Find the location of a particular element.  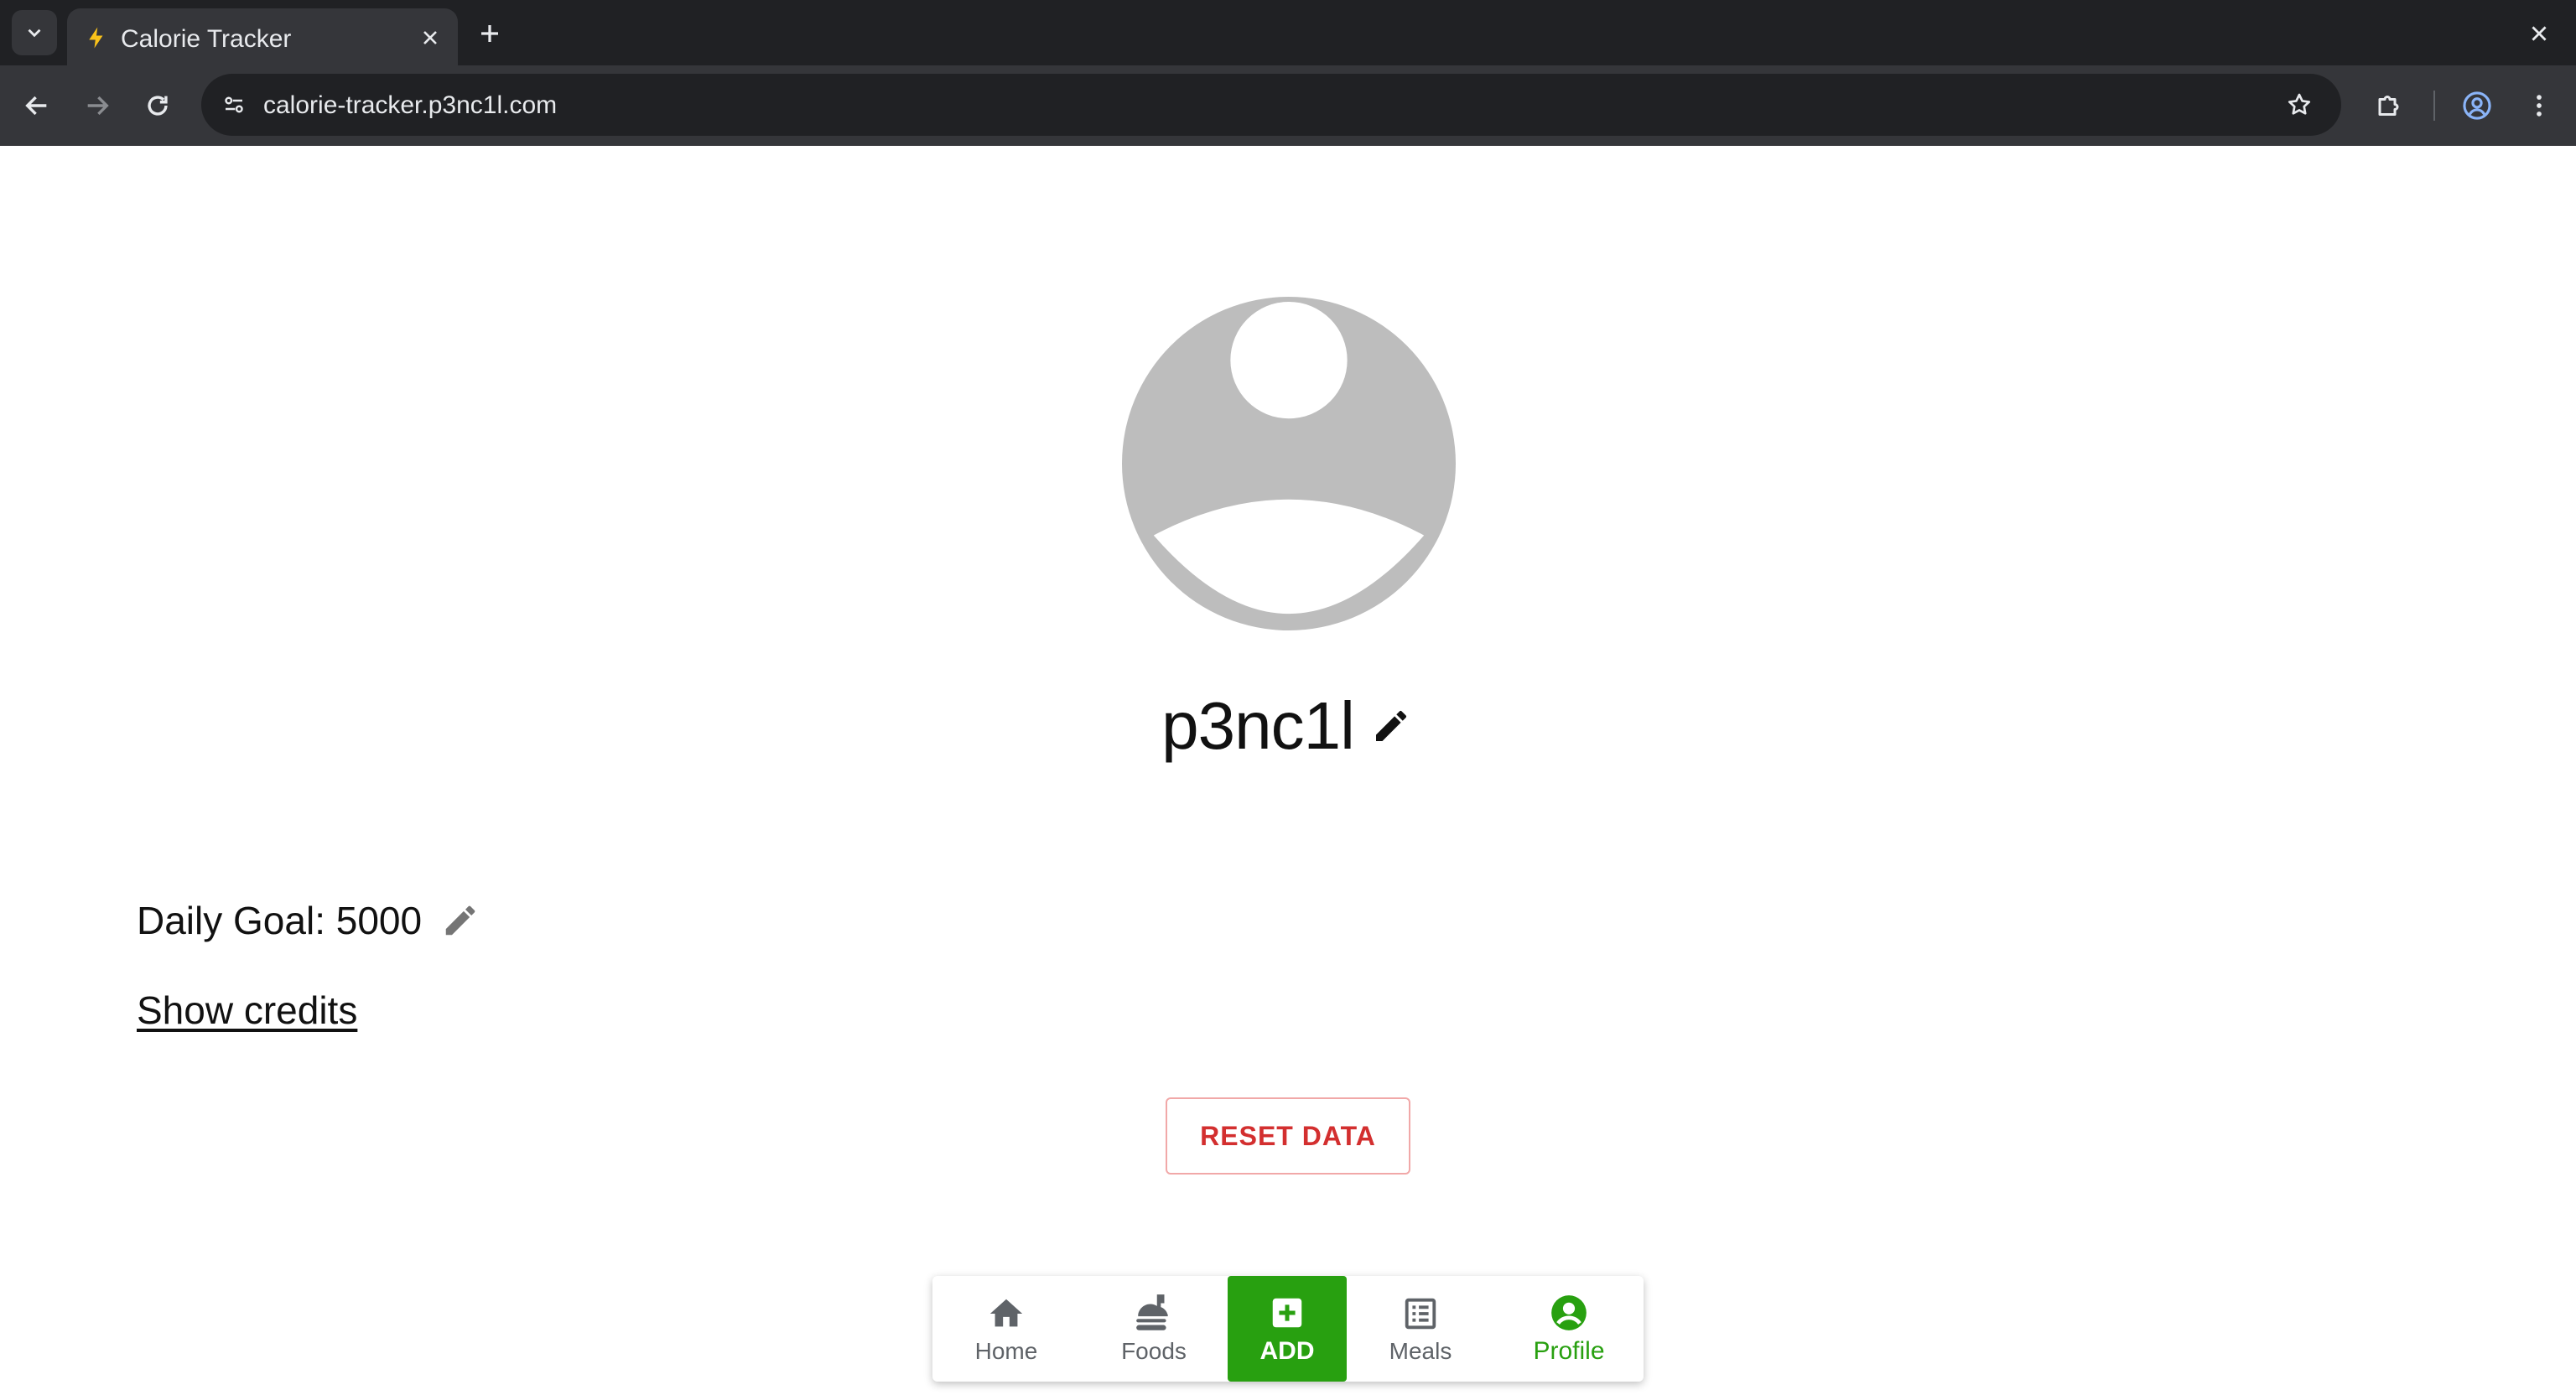

reload-button is located at coordinates (157, 105).